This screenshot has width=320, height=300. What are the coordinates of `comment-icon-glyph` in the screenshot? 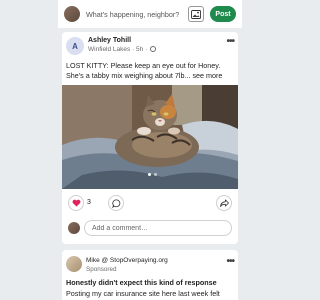 It's located at (115, 203).